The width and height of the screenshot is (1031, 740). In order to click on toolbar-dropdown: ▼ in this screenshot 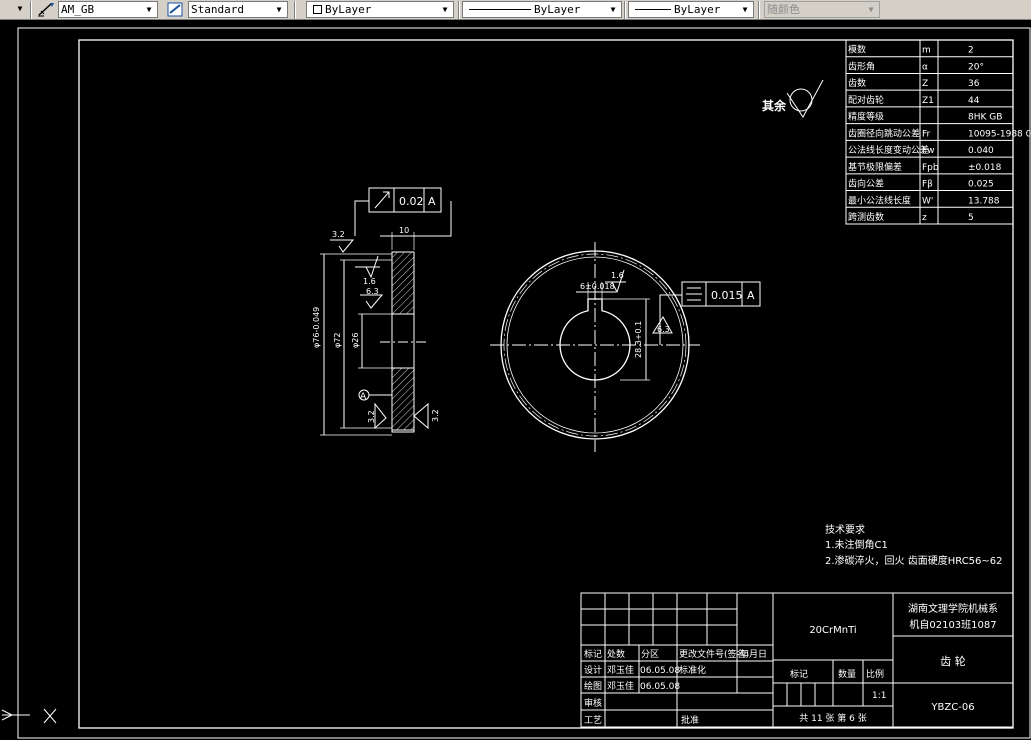, I will do `click(14, 9)`.